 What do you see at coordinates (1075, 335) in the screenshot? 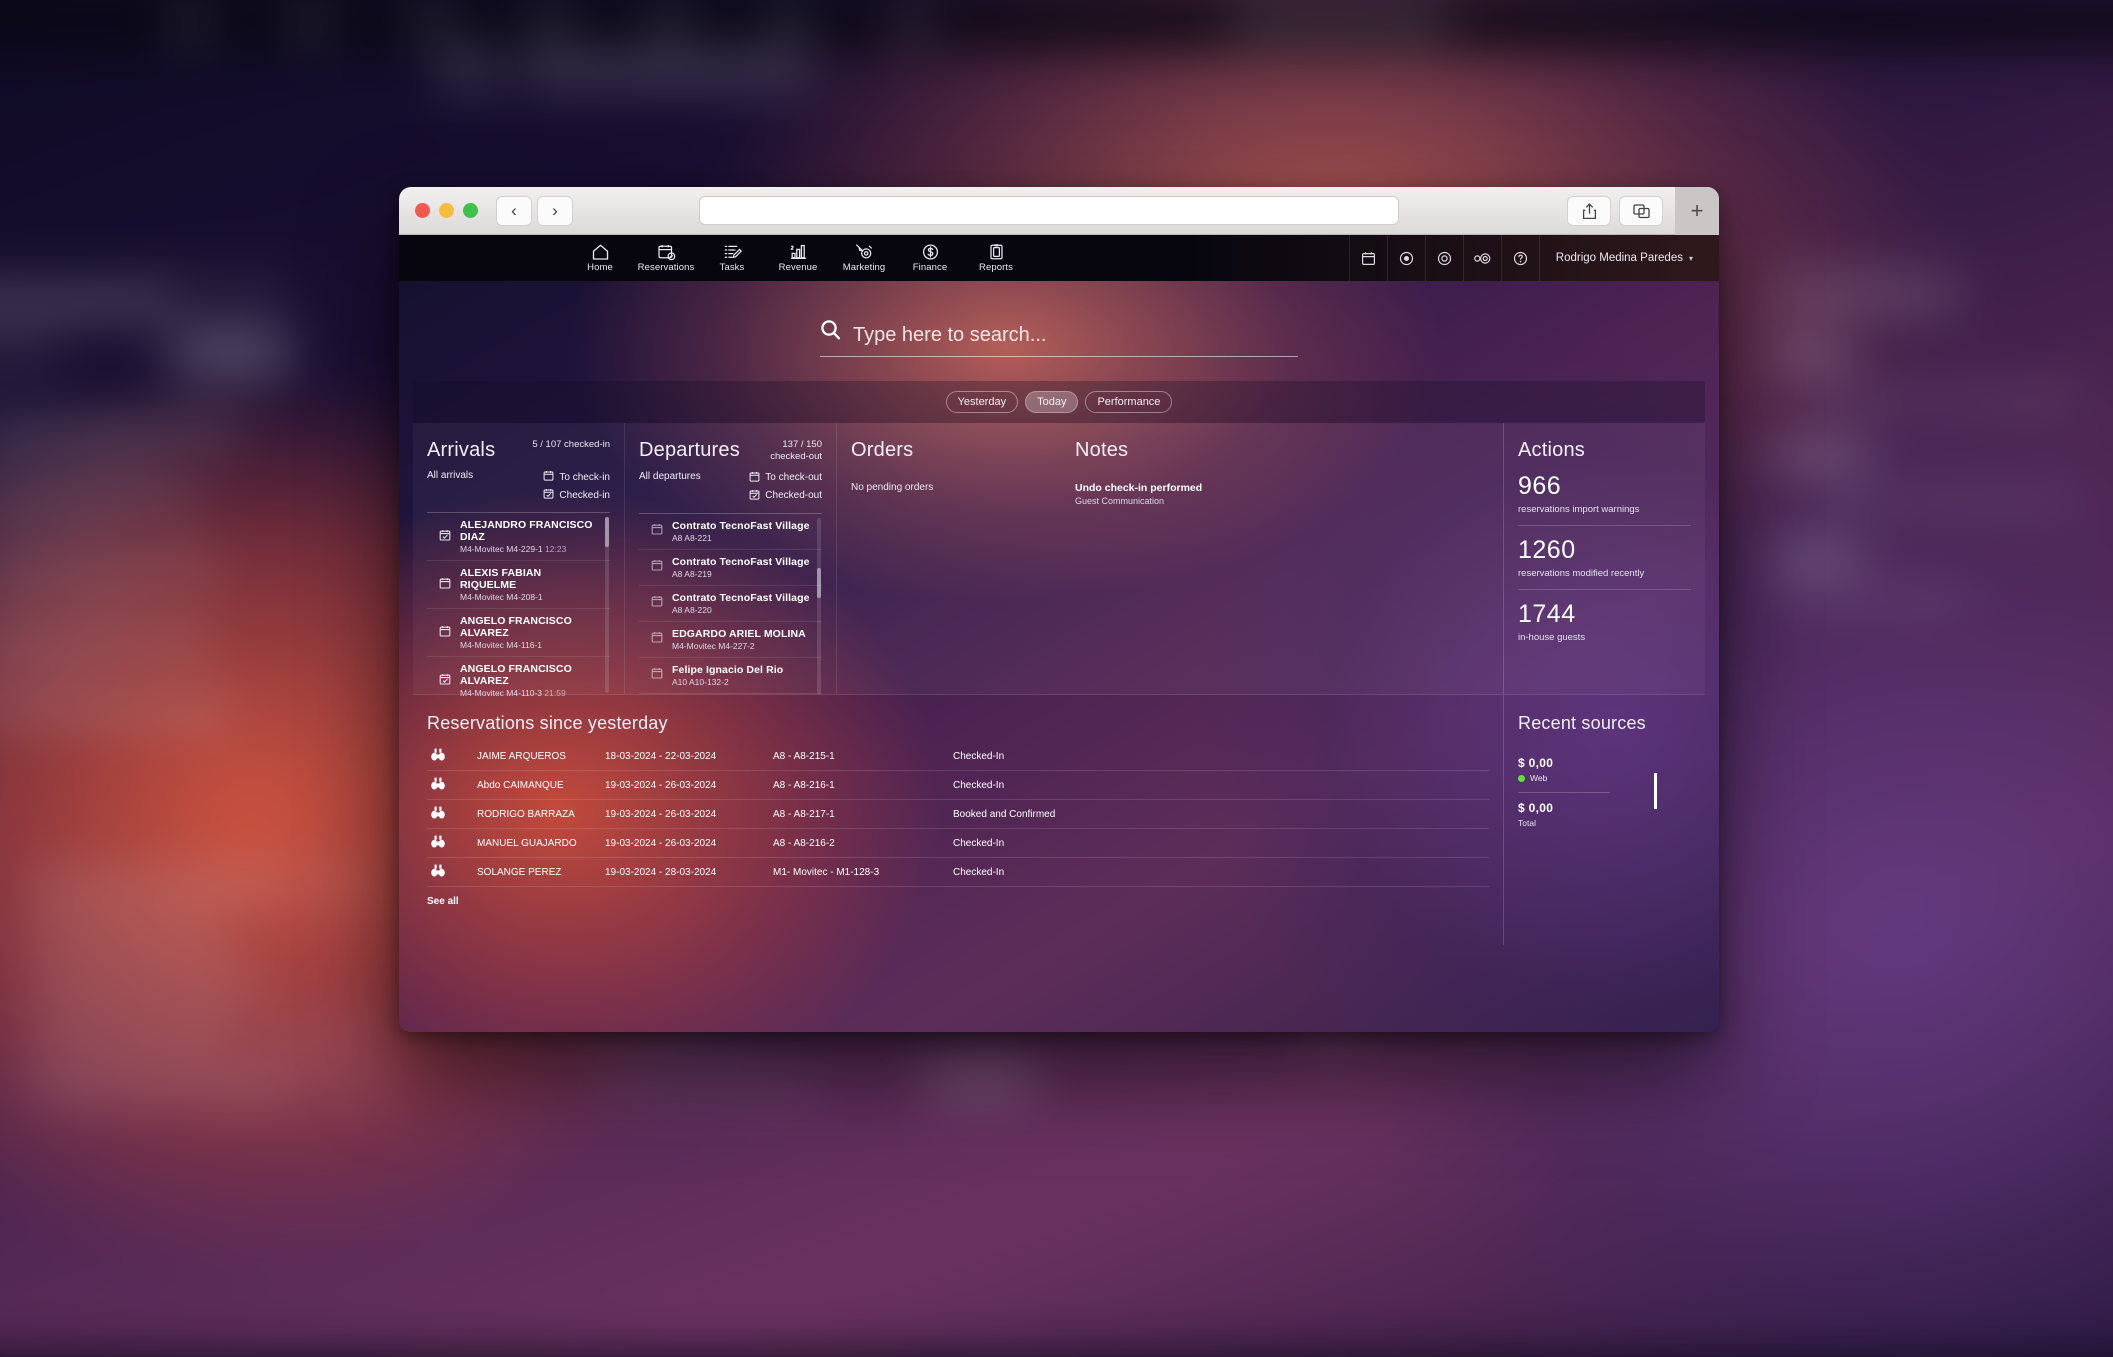
I see `search-input` at bounding box center [1075, 335].